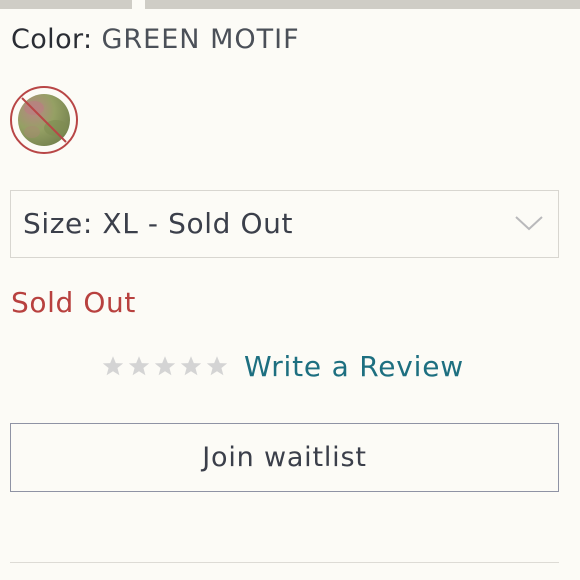 The image size is (580, 580). I want to click on chevron-down-icon, so click(529, 225).